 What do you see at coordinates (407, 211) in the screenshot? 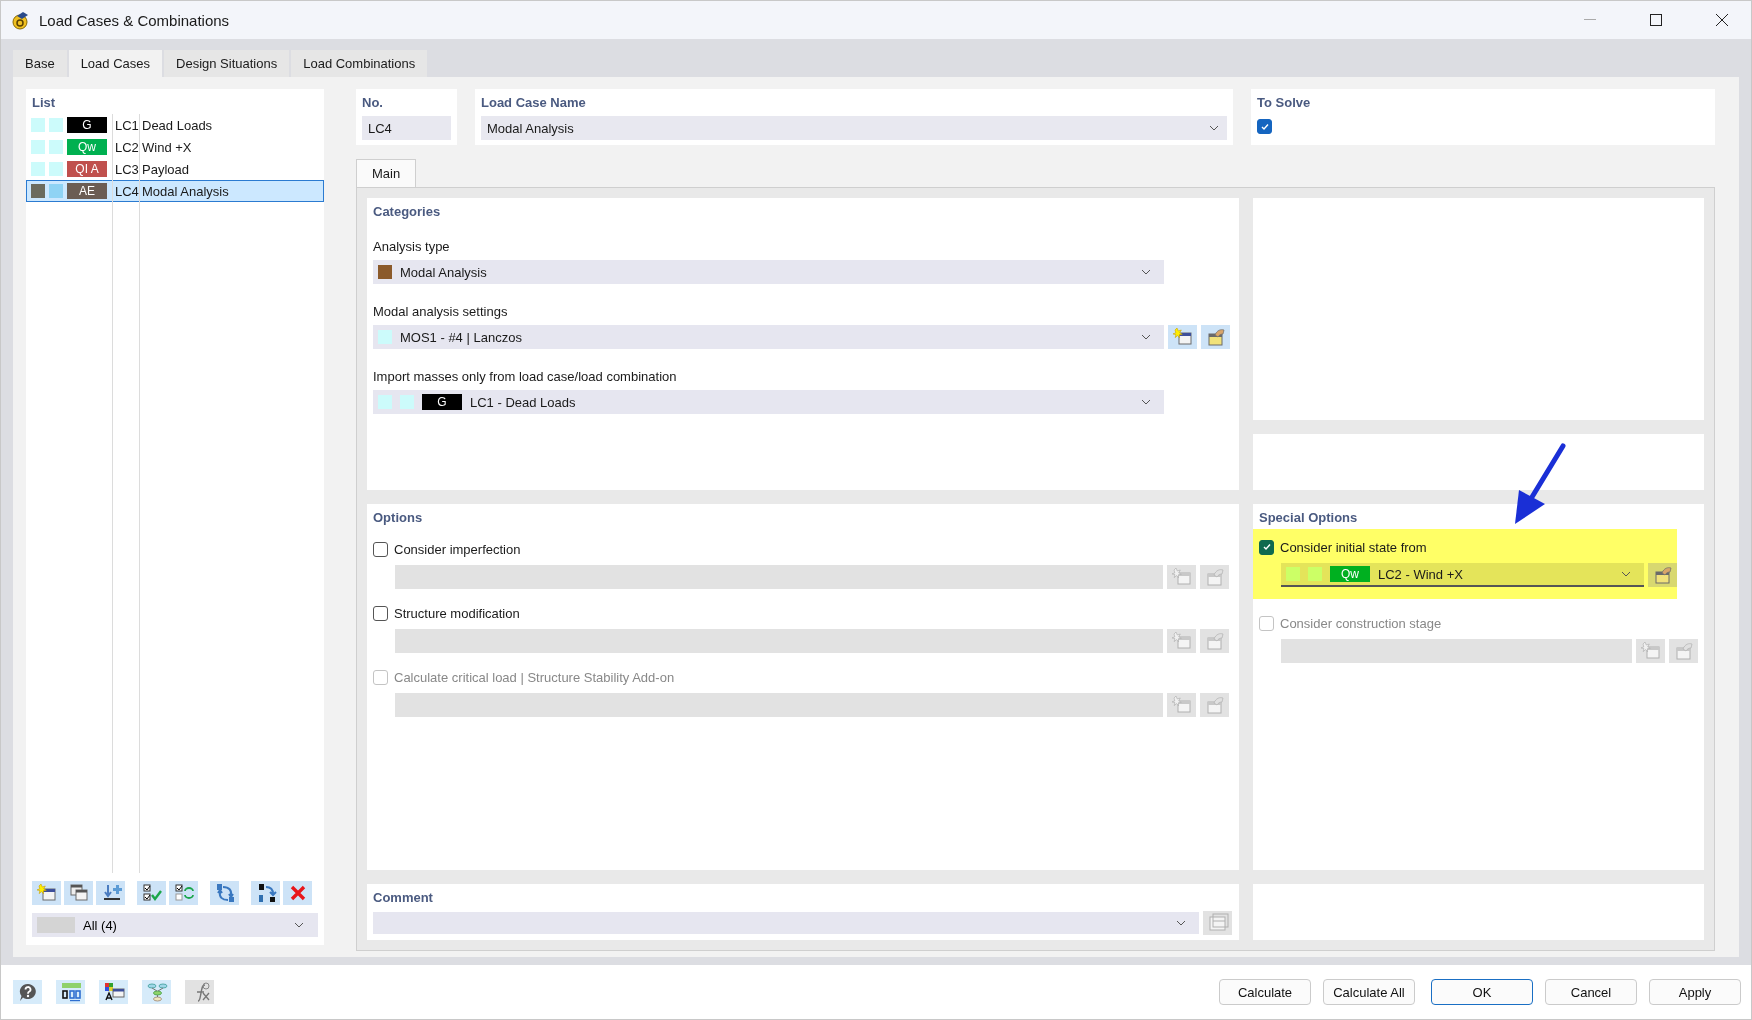
I see `section-heading: Categories` at bounding box center [407, 211].